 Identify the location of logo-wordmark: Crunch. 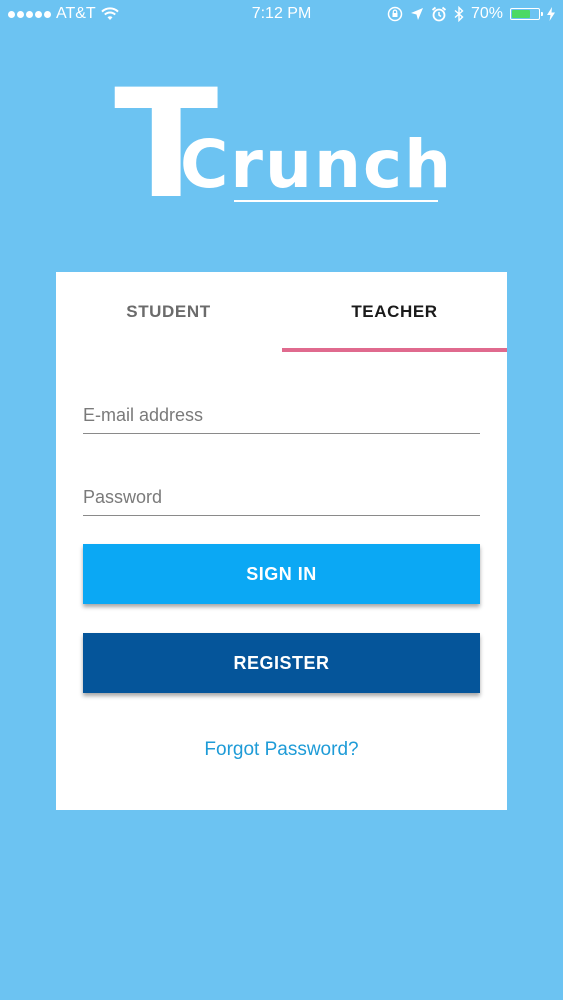
(317, 164).